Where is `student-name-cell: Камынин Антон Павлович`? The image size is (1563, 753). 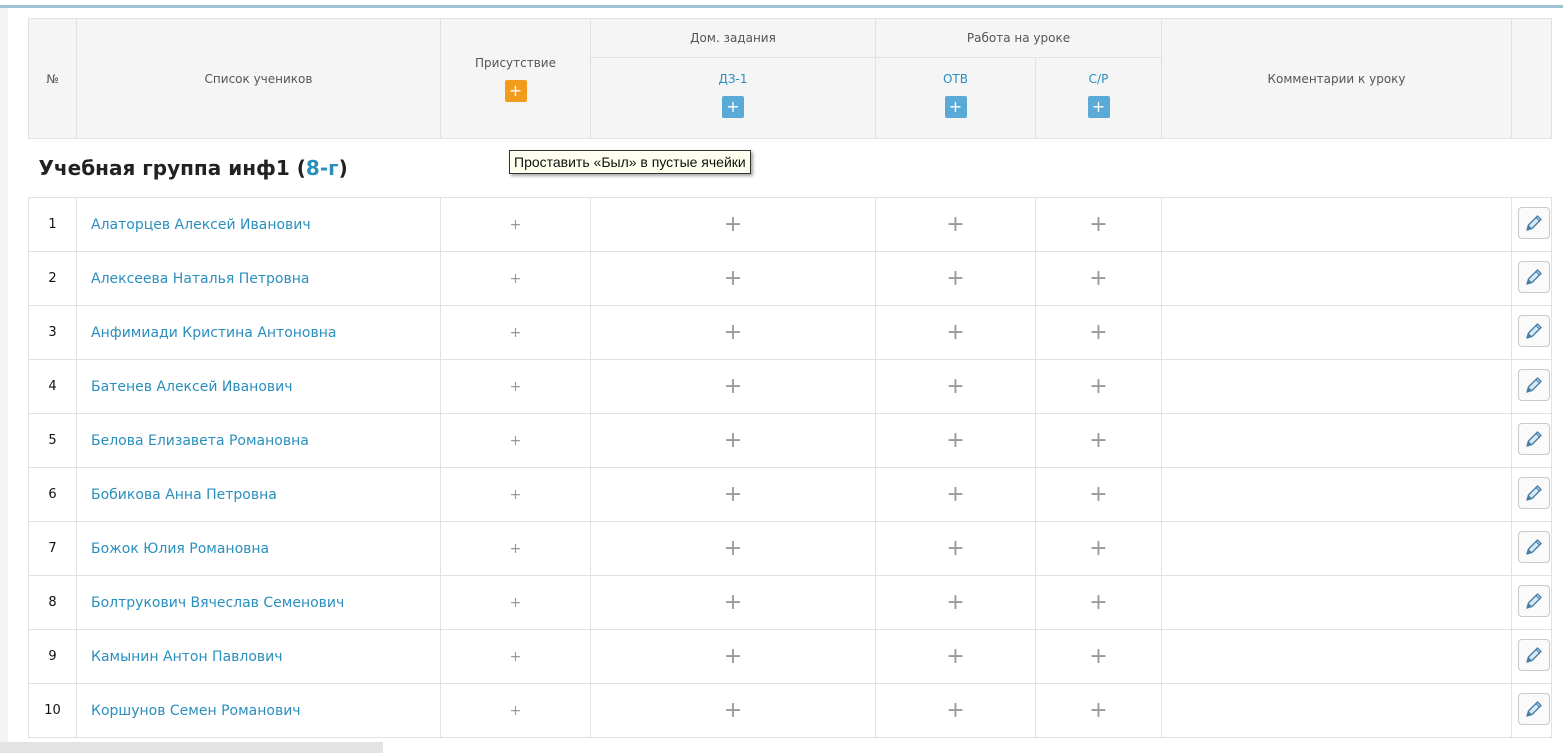 student-name-cell: Камынин Антон Павлович is located at coordinates (258, 656).